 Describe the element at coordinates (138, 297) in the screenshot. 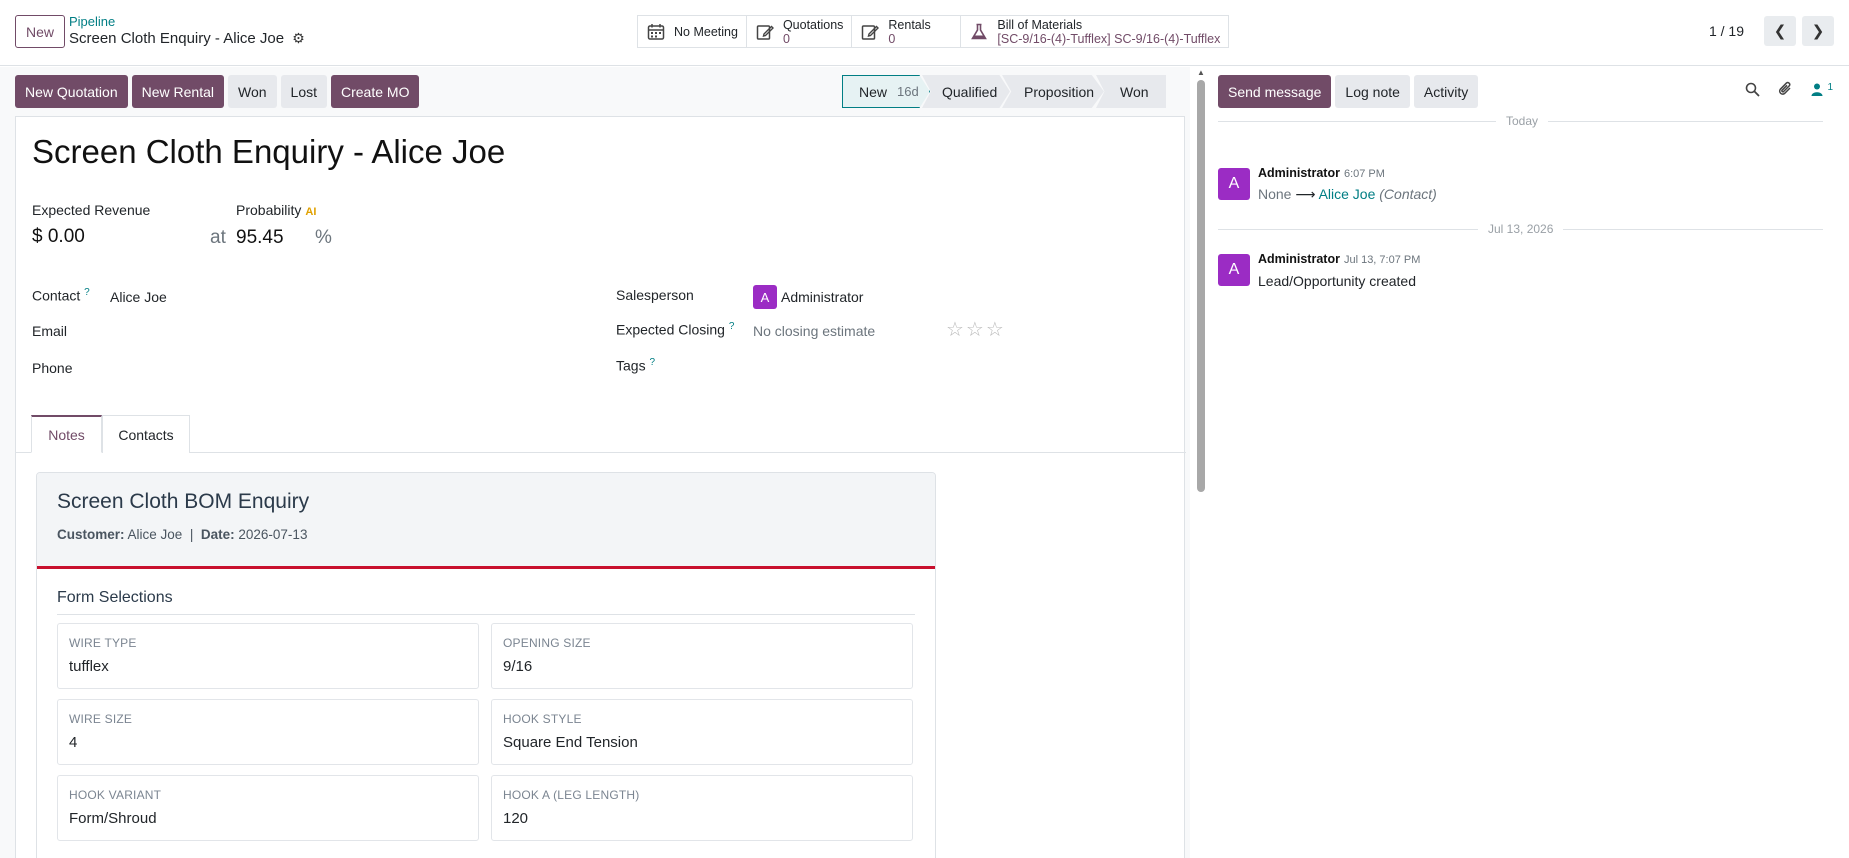

I see `contact-field: Alice Joe` at that location.